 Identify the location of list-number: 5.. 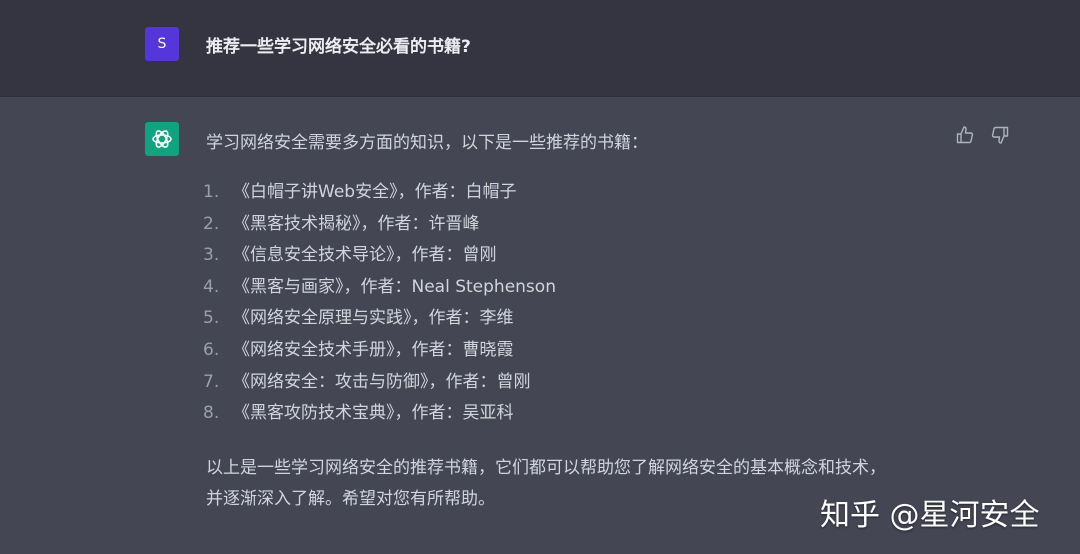
(211, 318).